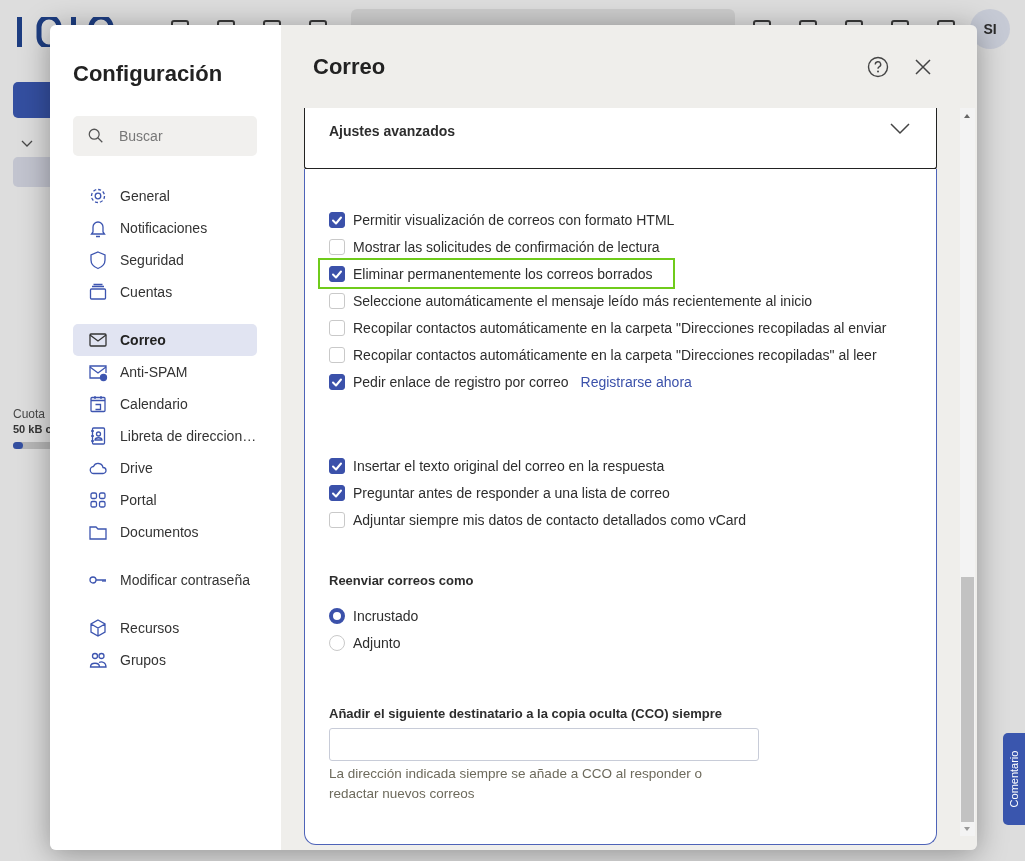 Image resolution: width=1025 pixels, height=861 pixels. Describe the element at coordinates (165, 372) in the screenshot. I see `nav-item: Anti-SPAM` at that location.